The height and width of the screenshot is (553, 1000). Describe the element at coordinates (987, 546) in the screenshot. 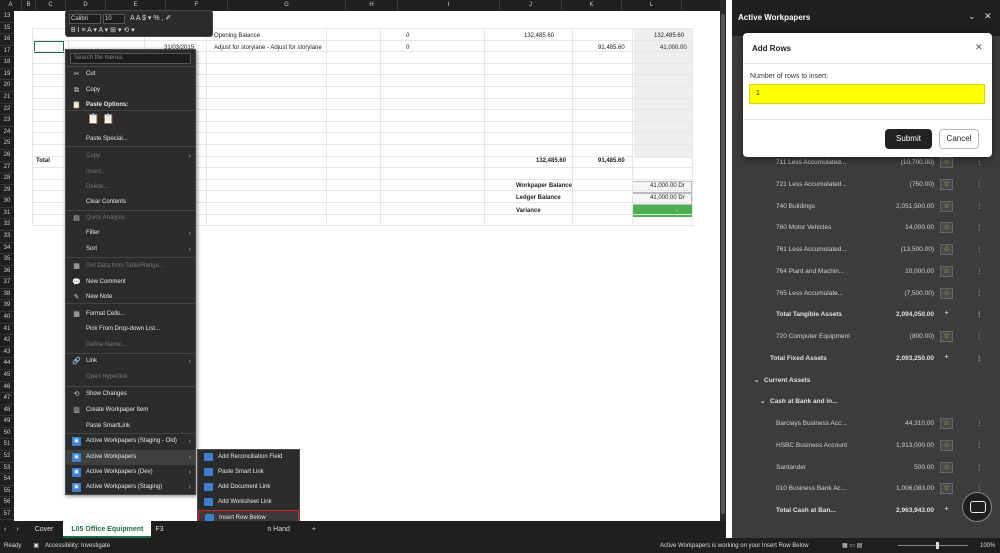

I see `zoom-level: 100%` at that location.